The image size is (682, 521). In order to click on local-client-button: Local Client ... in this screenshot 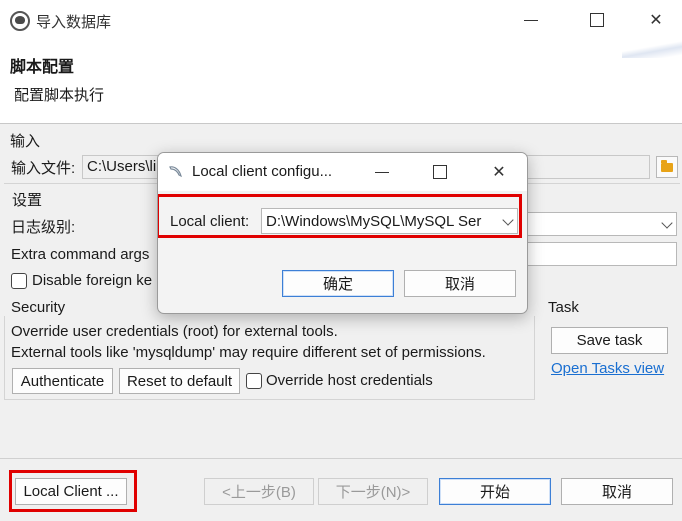, I will do `click(71, 491)`.